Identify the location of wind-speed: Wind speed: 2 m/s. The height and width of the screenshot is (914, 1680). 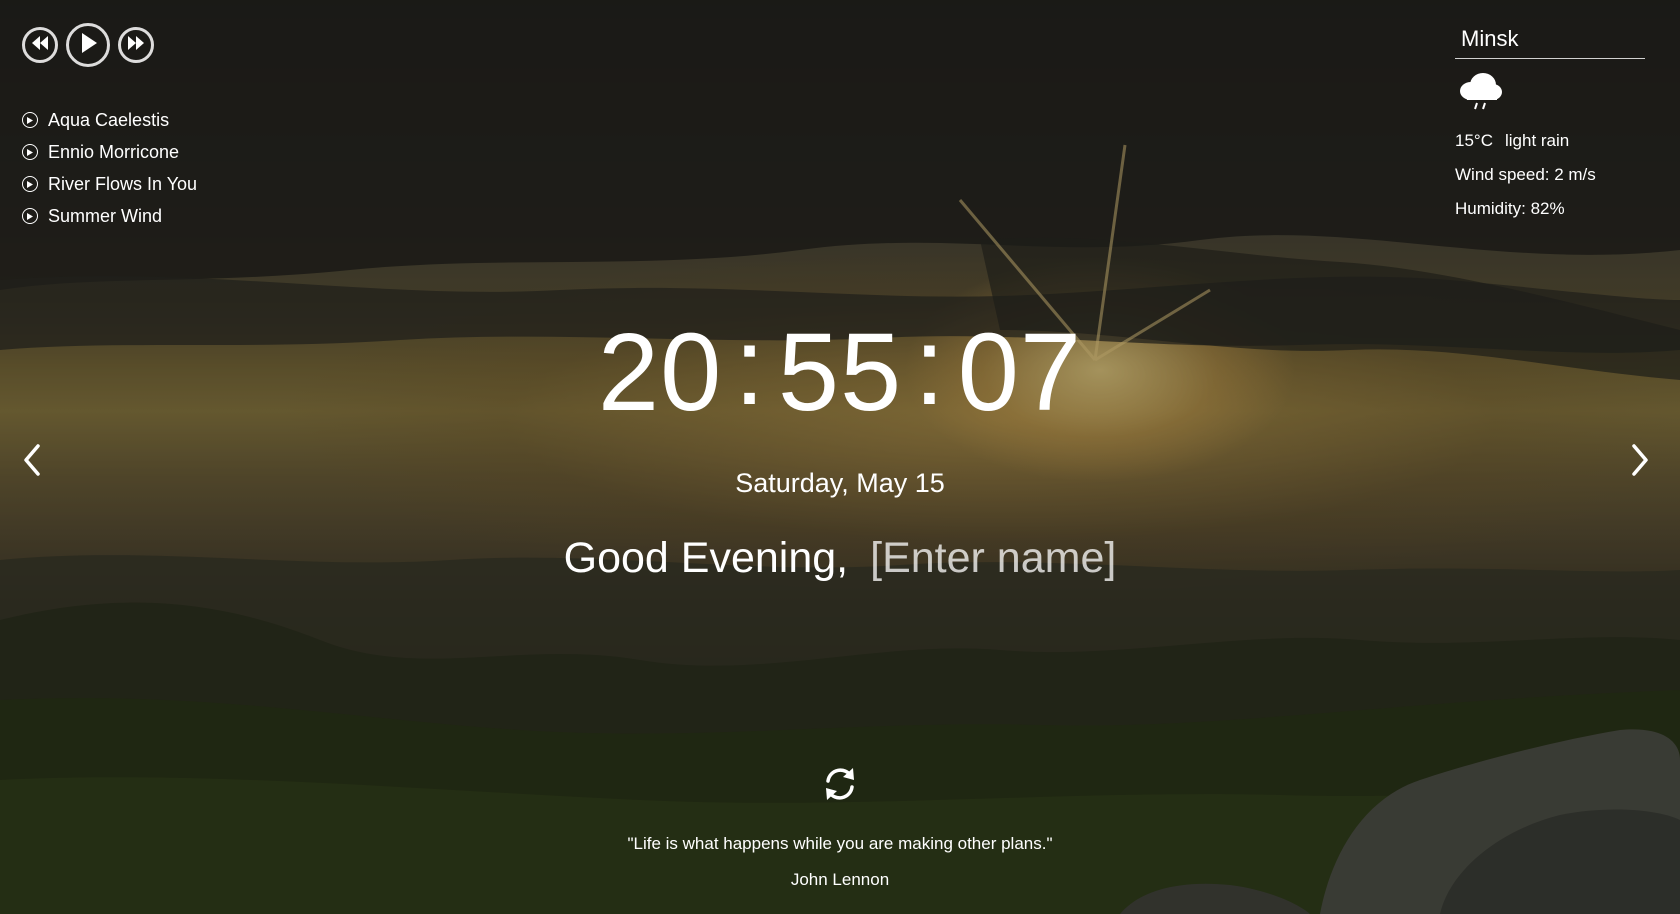
(1525, 174).